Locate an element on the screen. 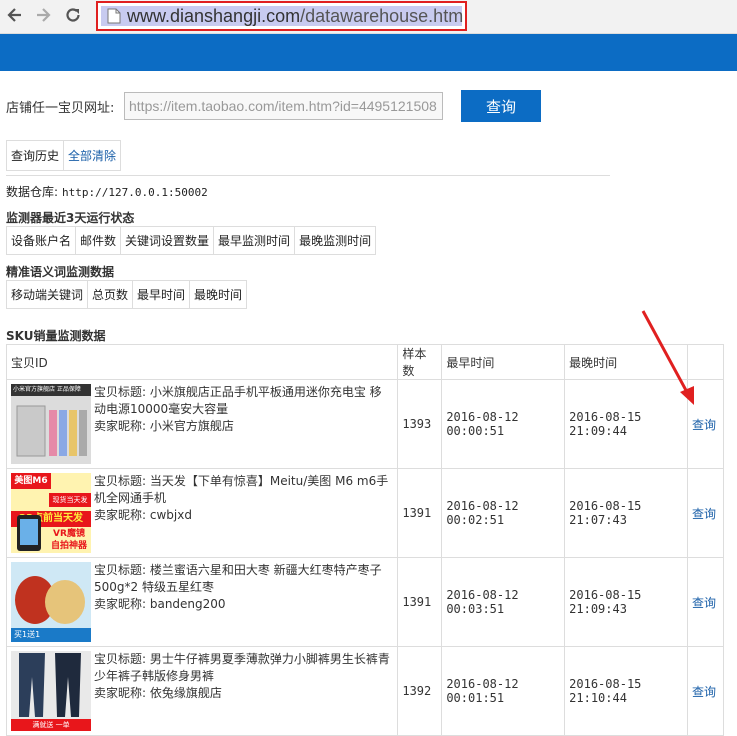  item-thumbnail: 满就送 一单 is located at coordinates (51, 691).